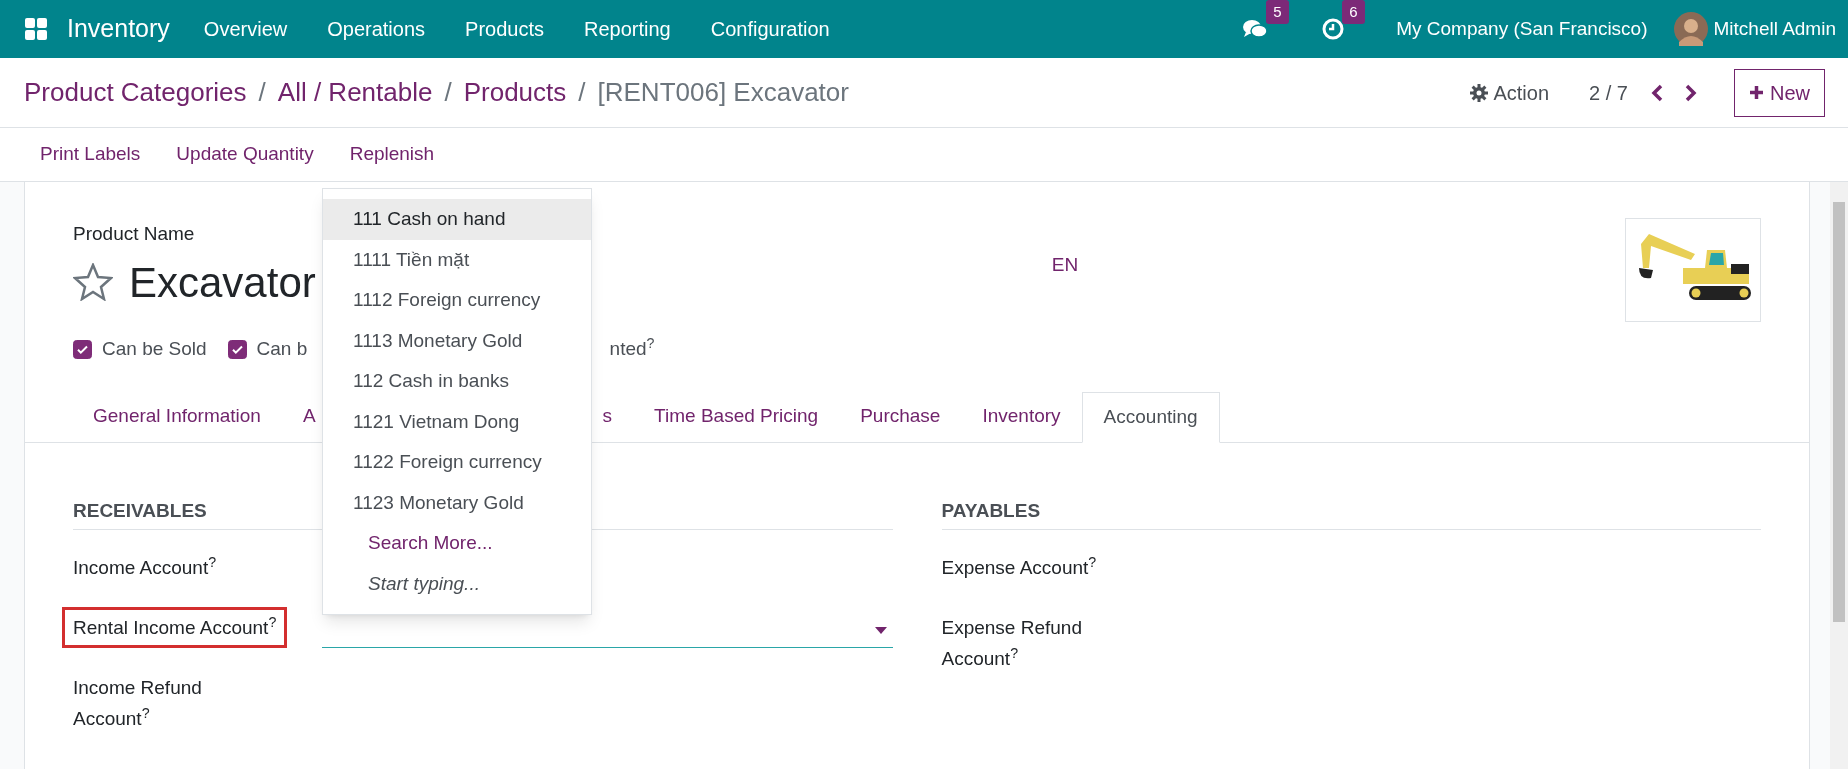 This screenshot has height=769, width=1848. What do you see at coordinates (1019, 566) in the screenshot?
I see `field-label: Expense Account$^{?}$` at bounding box center [1019, 566].